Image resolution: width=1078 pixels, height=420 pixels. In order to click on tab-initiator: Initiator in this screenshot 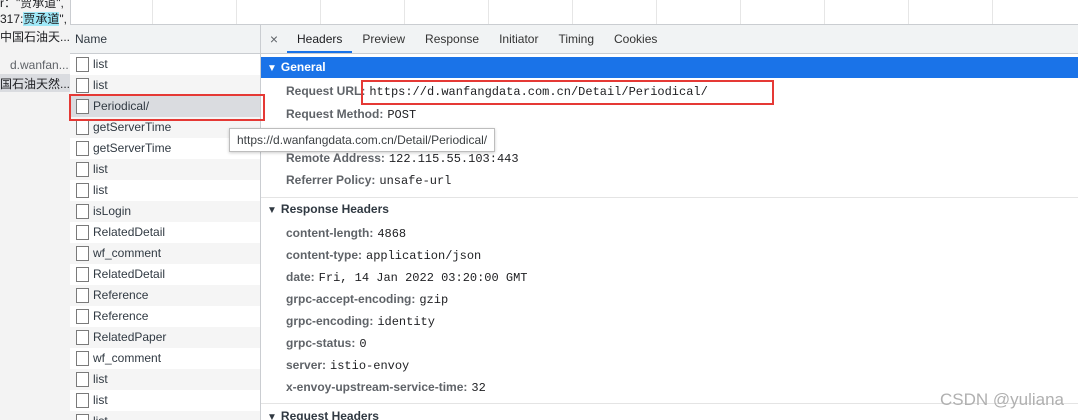, I will do `click(518, 39)`.